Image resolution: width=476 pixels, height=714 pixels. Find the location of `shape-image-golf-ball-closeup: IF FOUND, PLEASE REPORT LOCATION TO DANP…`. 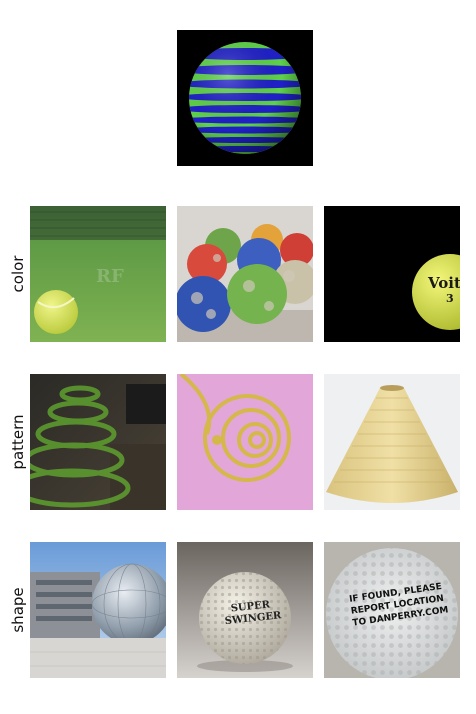

shape-image-golf-ball-closeup: IF FOUND, PLEASE REPORT LOCATION TO DANP… is located at coordinates (392, 610).